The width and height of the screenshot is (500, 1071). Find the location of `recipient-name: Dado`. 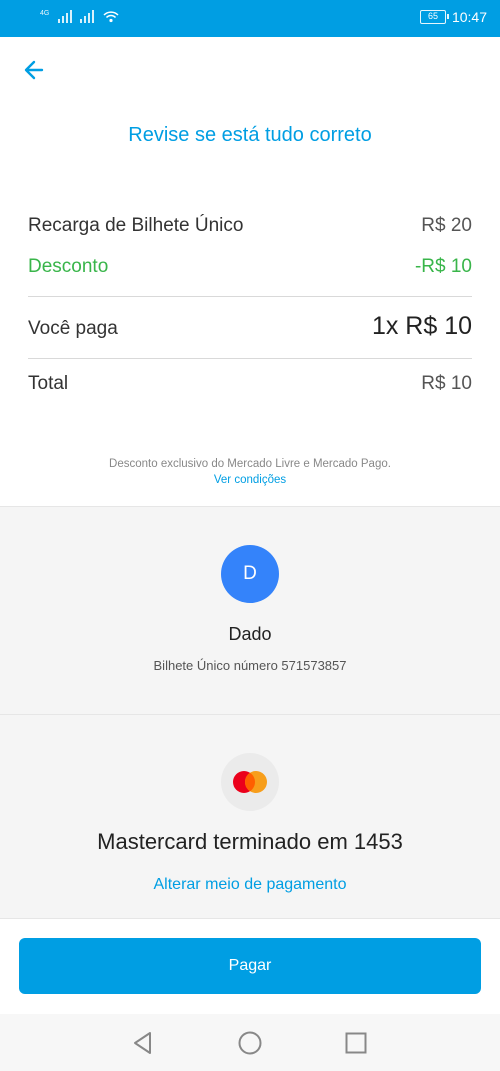

recipient-name: Dado is located at coordinates (250, 634).